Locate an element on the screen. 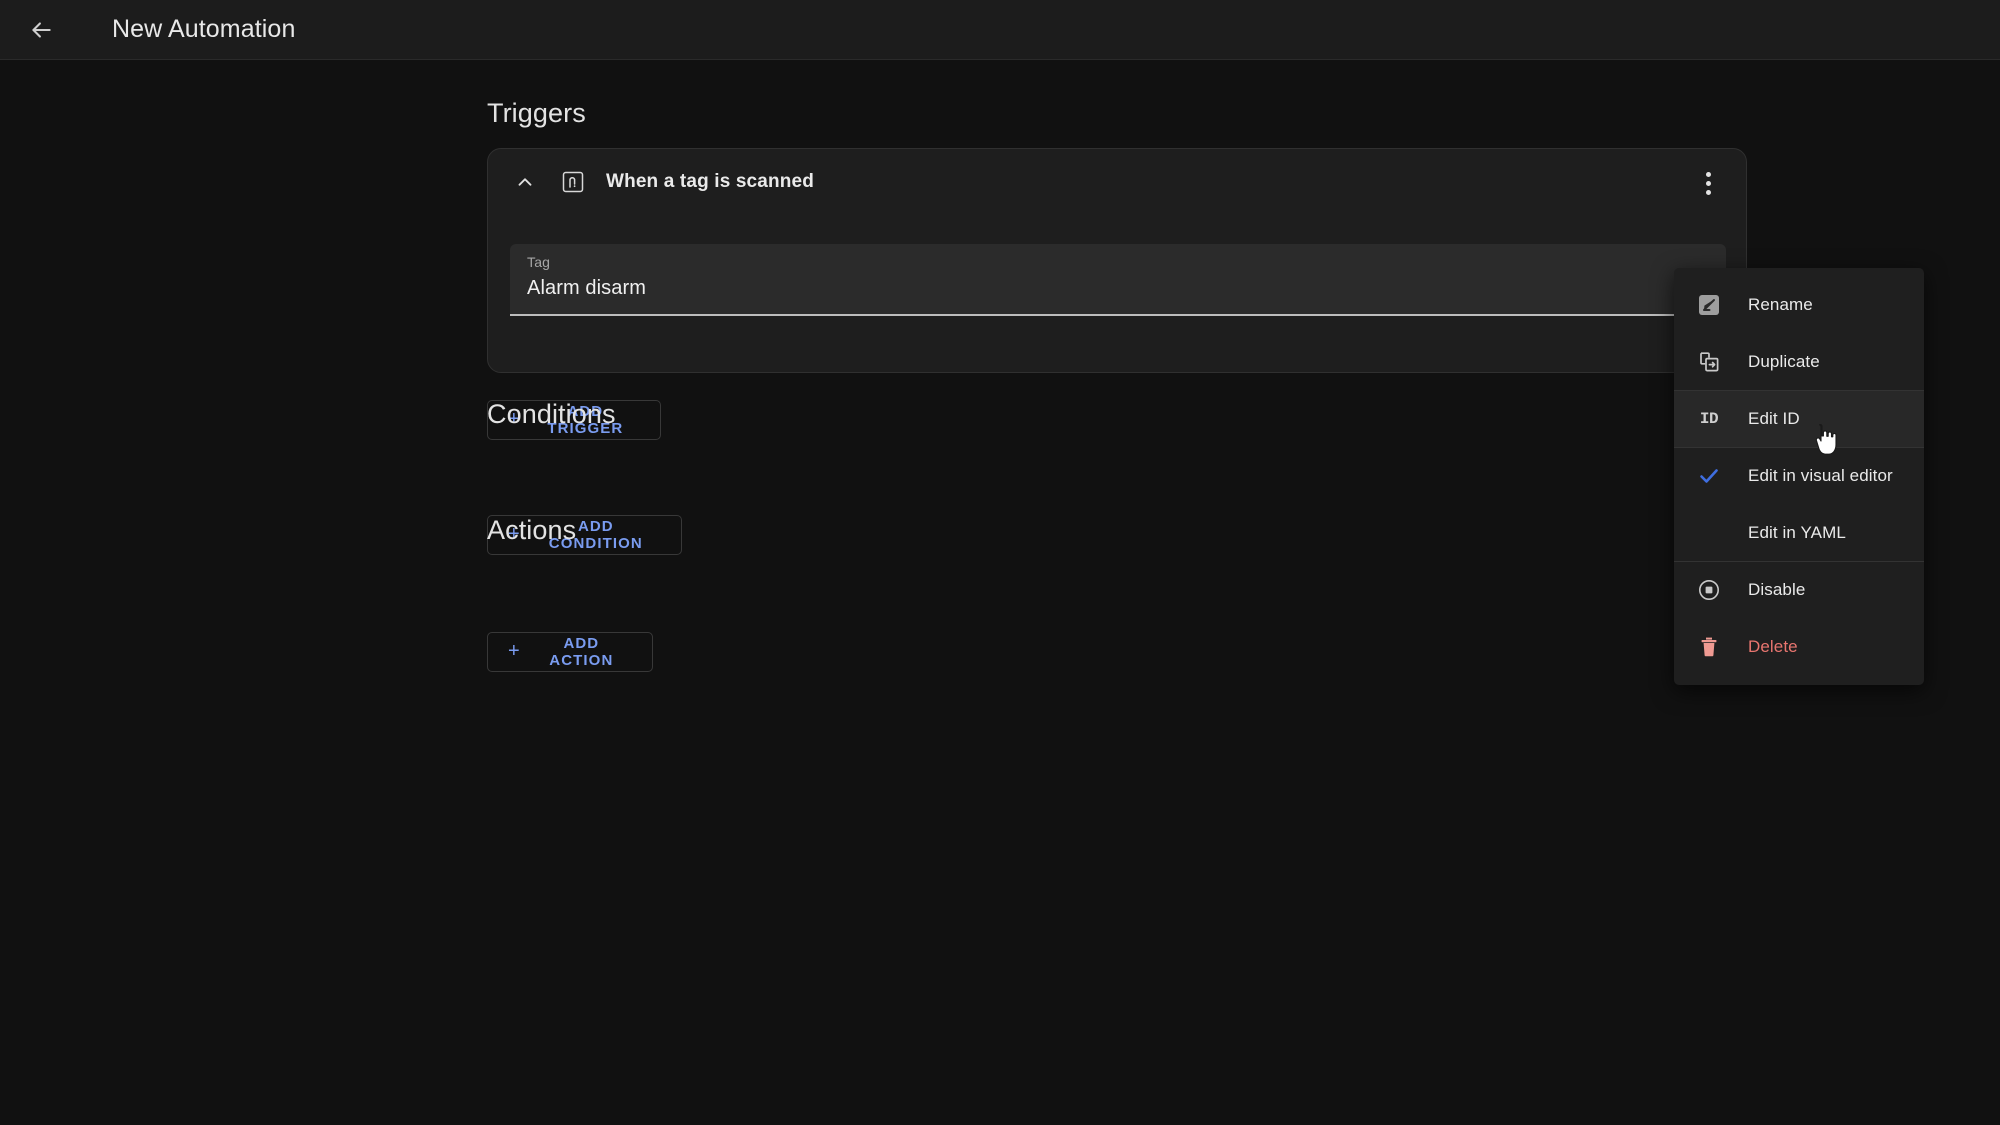 This screenshot has height=1125, width=2000. actions-heading: Actions is located at coordinates (532, 530).